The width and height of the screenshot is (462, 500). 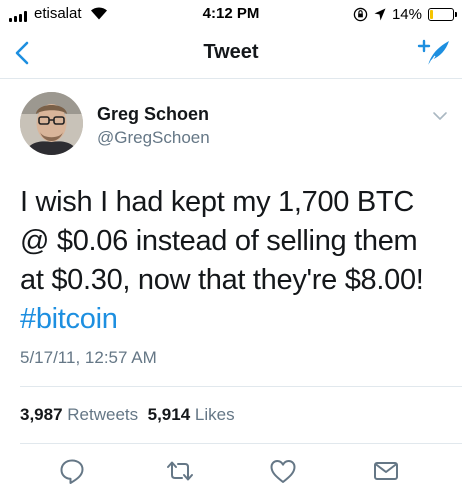 I want to click on envelope-icon, so click(x=386, y=471).